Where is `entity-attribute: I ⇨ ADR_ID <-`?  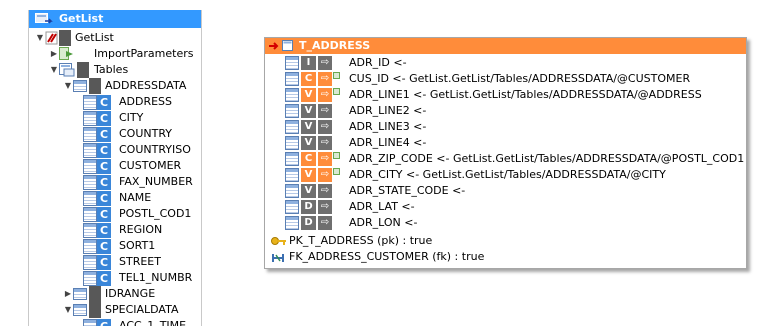 entity-attribute: I ⇨ ADR_ID <- is located at coordinates (505, 63).